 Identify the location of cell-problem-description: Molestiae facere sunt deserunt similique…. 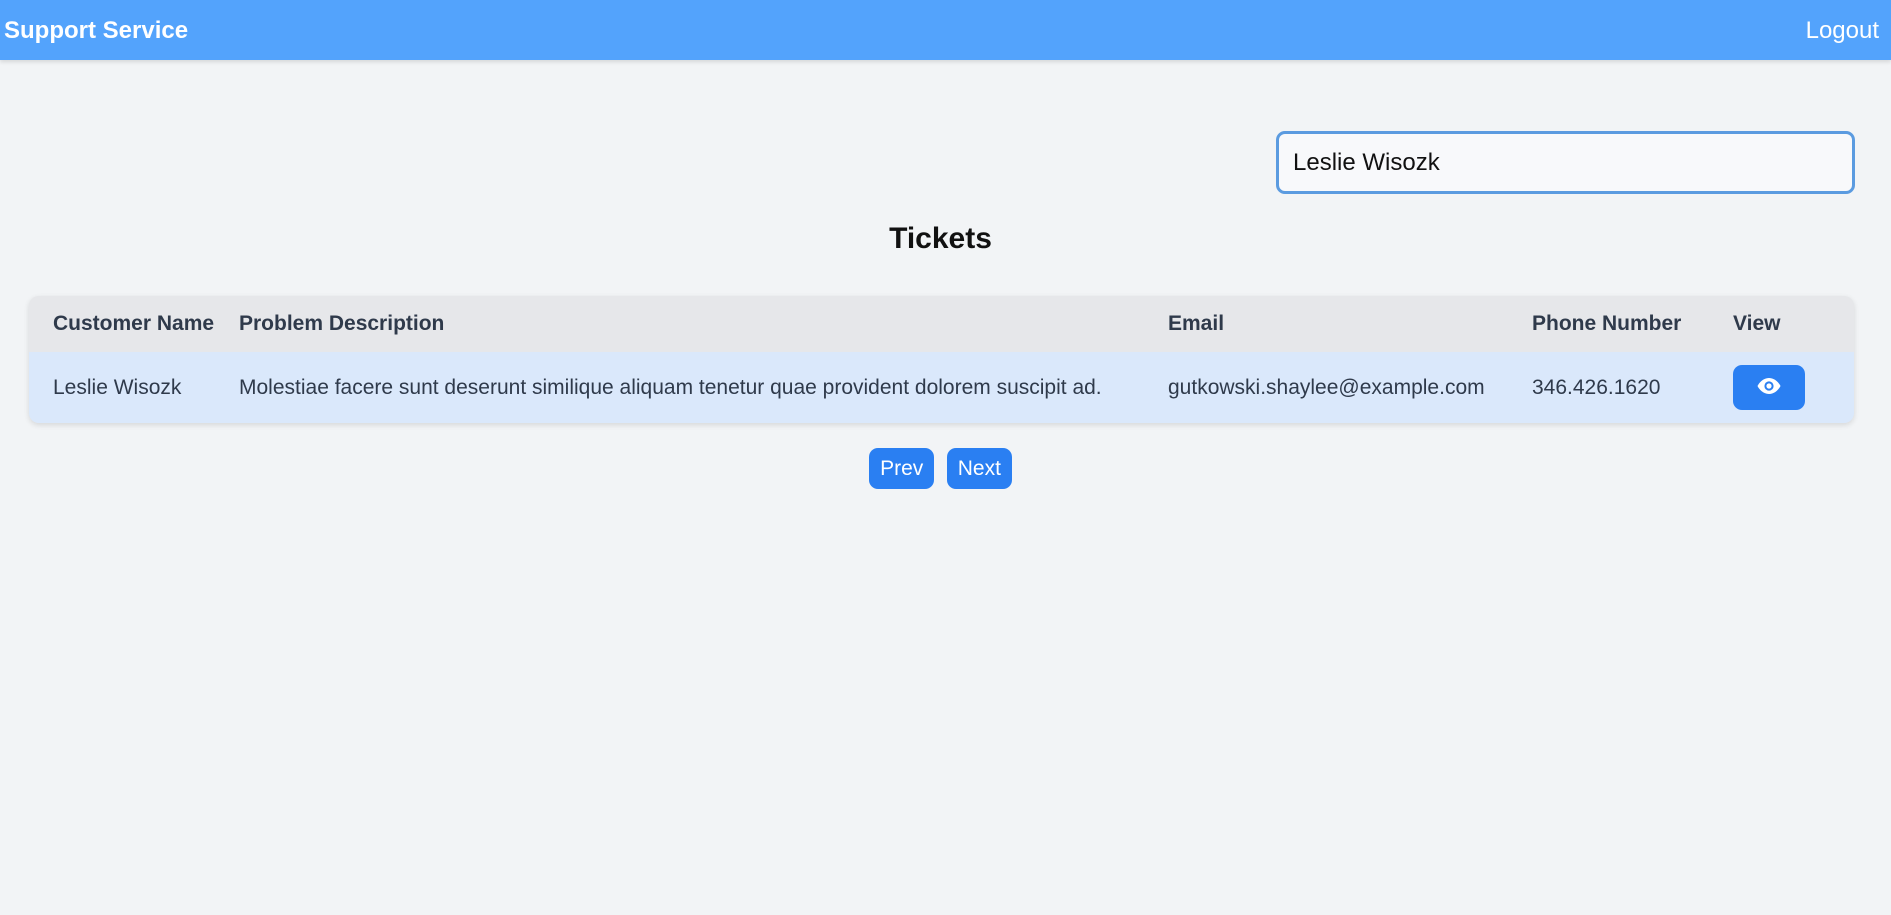
(670, 387).